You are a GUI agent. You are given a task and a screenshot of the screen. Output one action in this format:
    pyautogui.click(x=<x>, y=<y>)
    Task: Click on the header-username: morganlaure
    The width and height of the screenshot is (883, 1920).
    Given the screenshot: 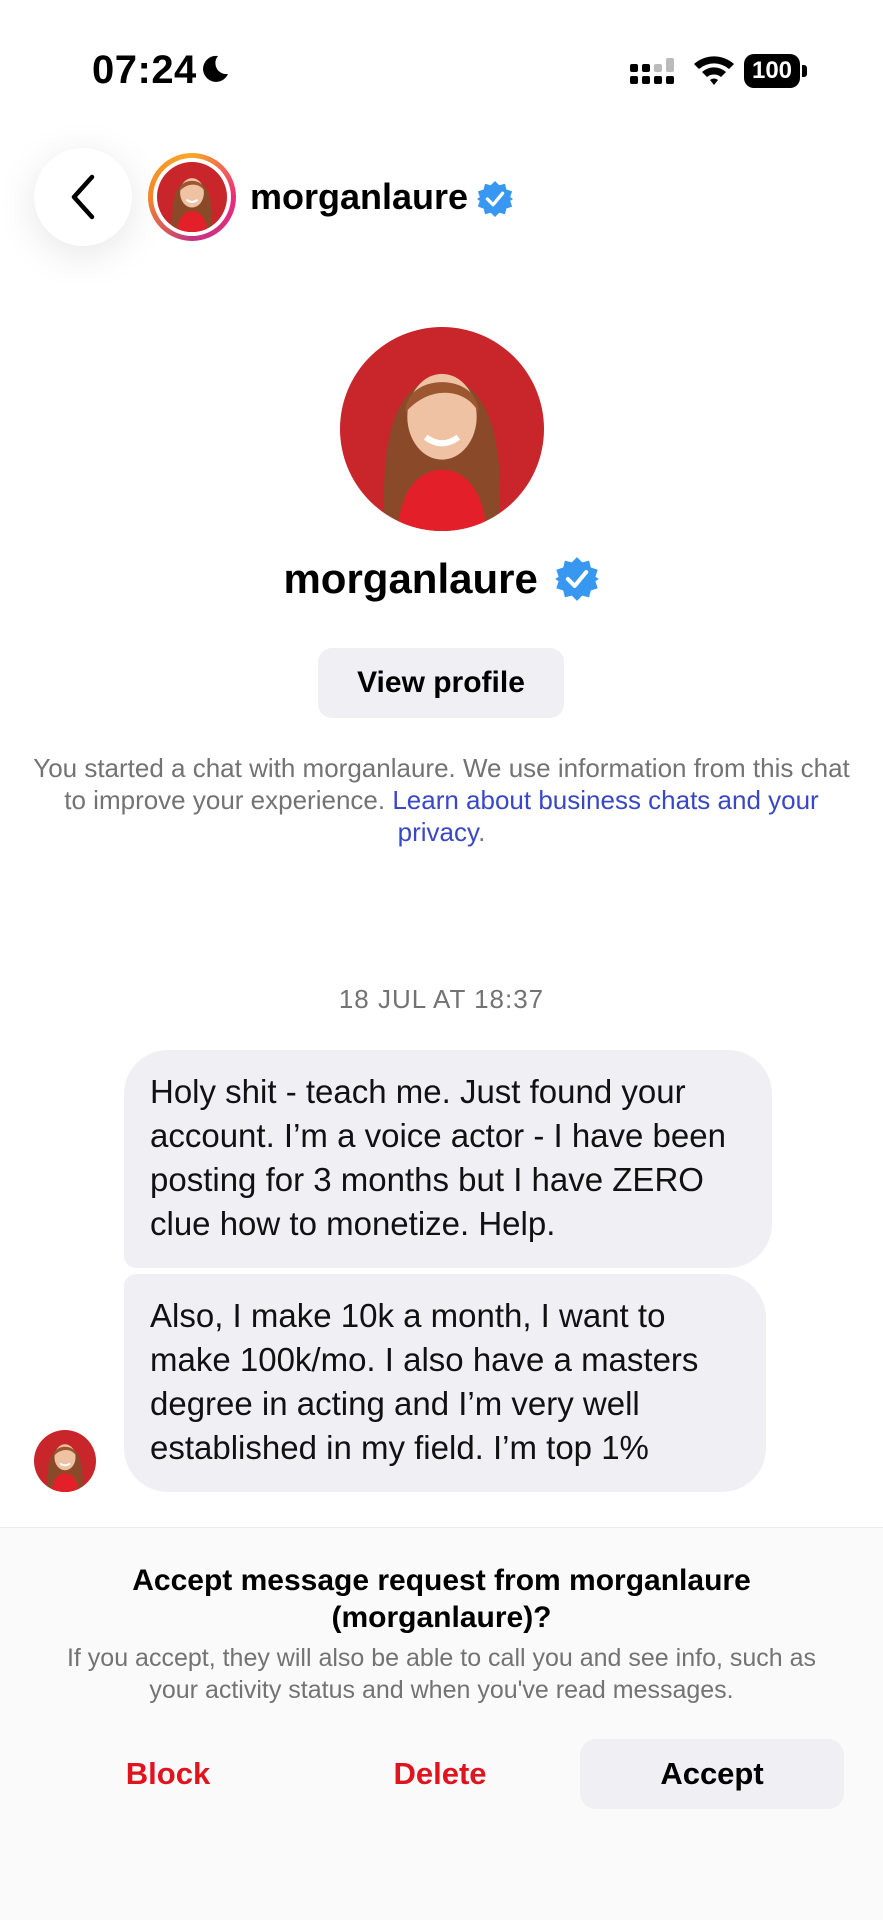 What is the action you would take?
    pyautogui.click(x=359, y=197)
    